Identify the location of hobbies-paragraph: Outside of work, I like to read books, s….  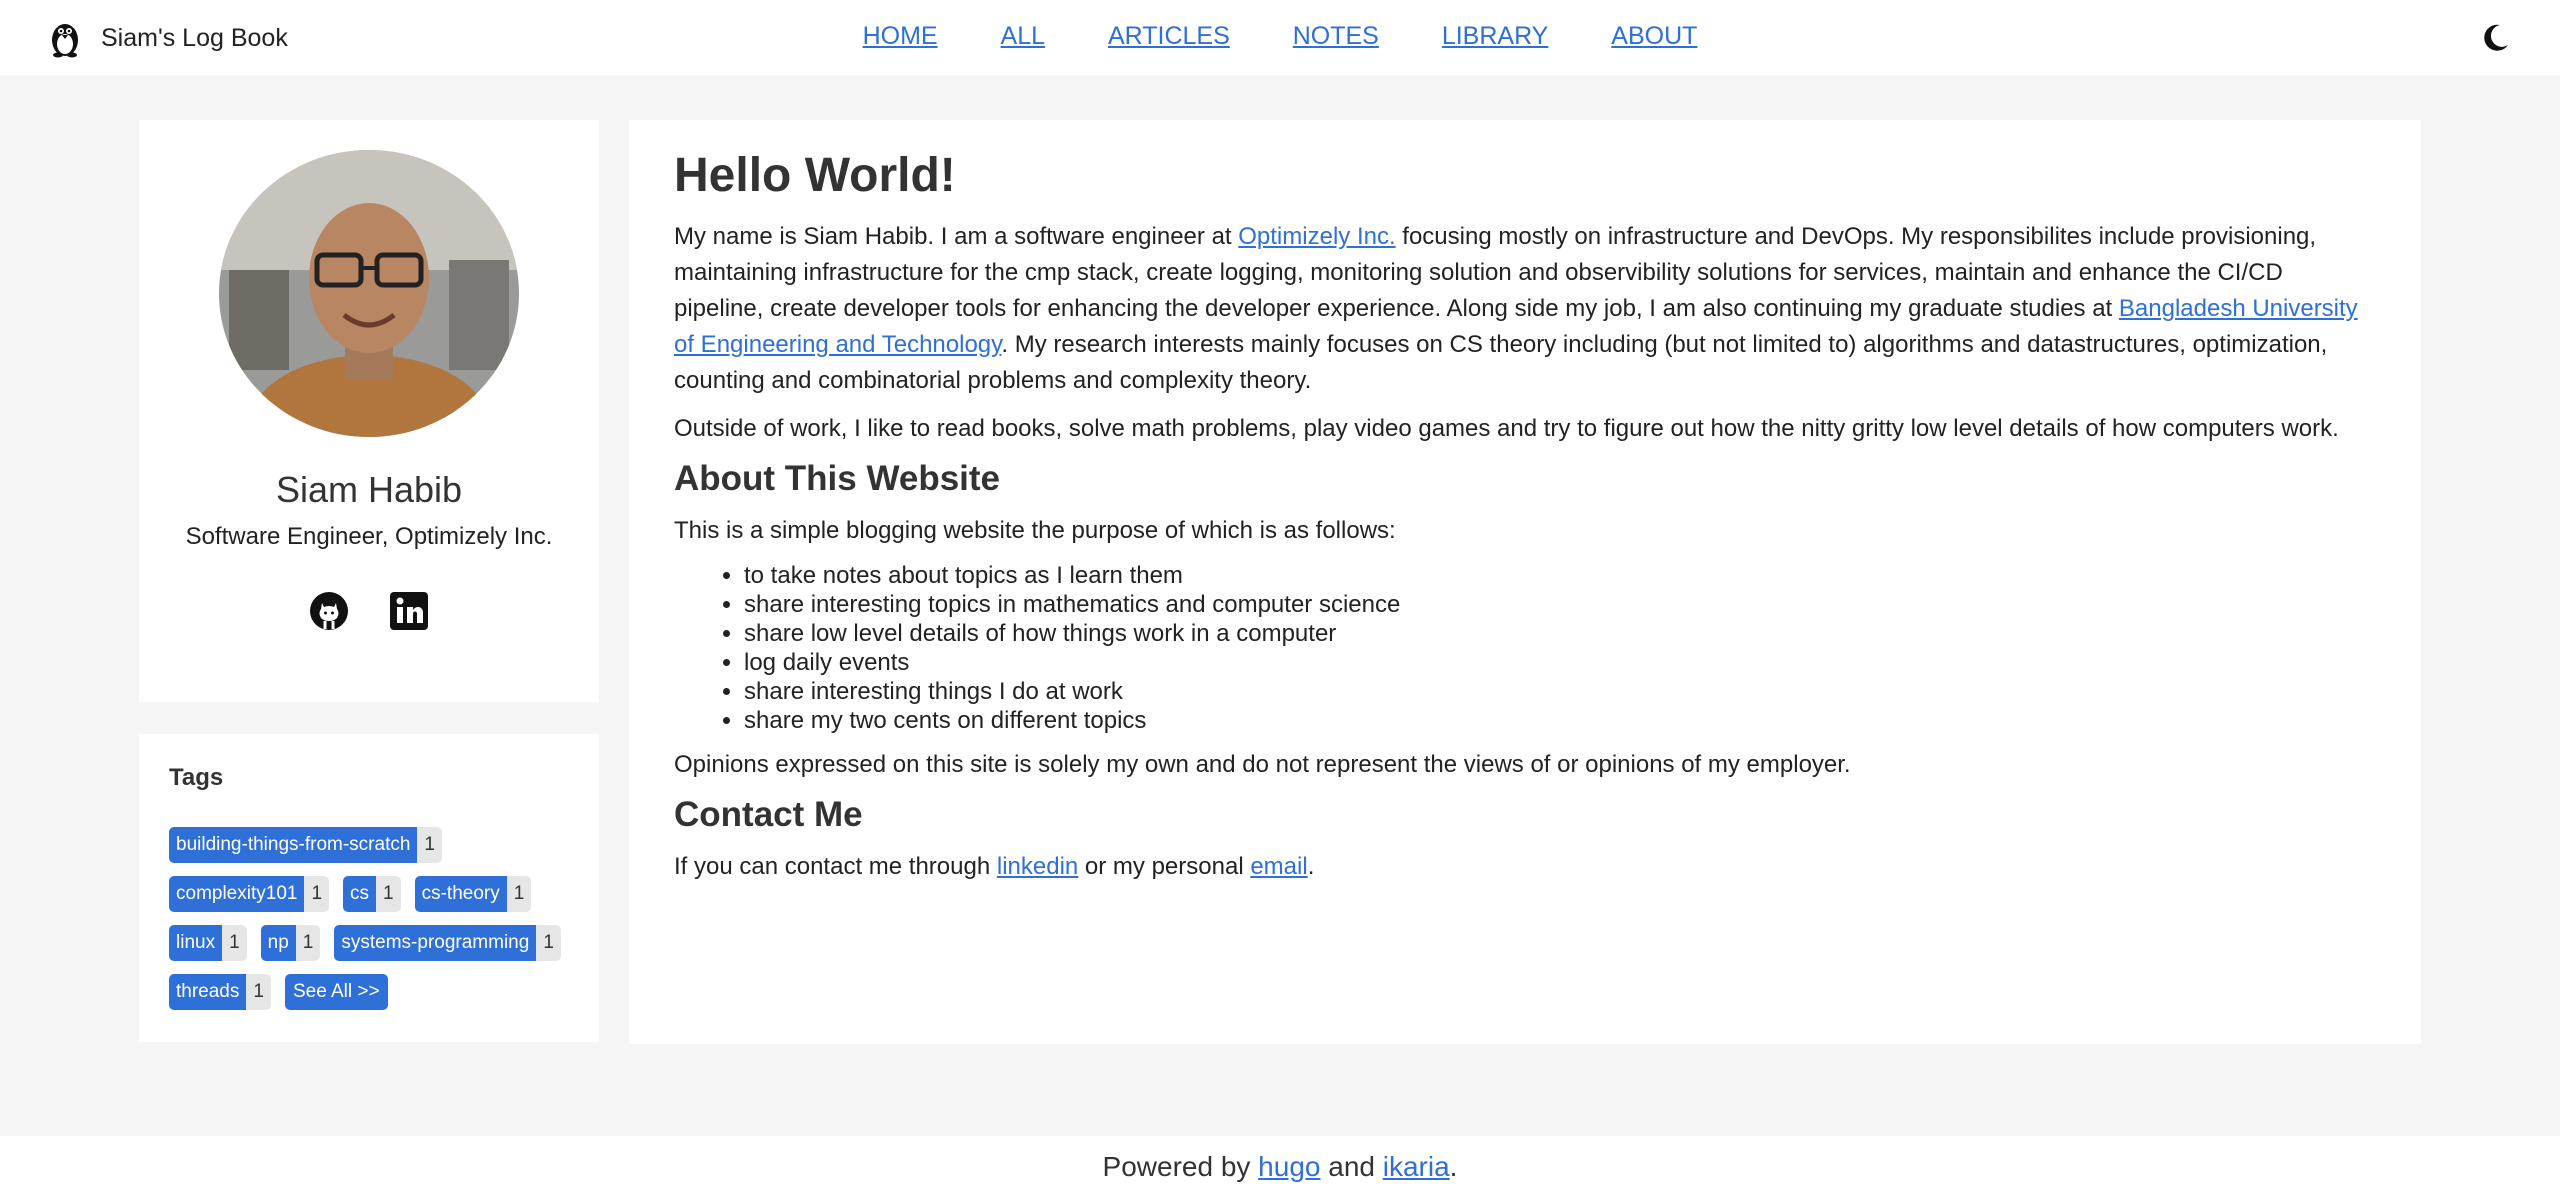
(1506, 428).